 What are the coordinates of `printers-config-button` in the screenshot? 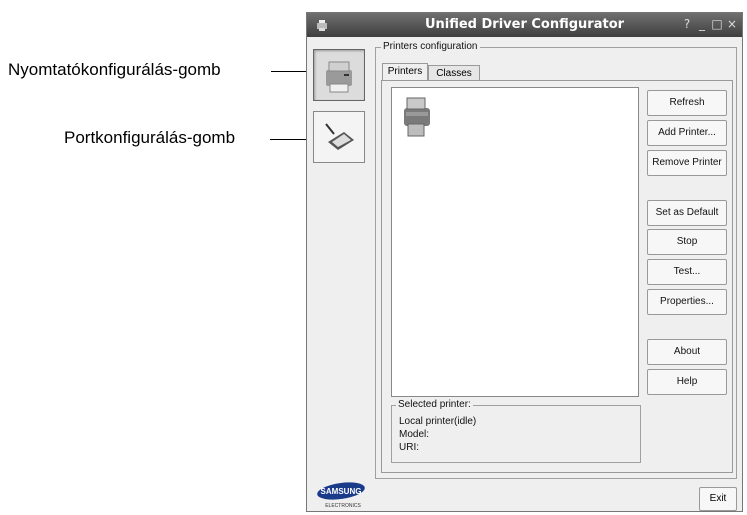 It's located at (339, 75).